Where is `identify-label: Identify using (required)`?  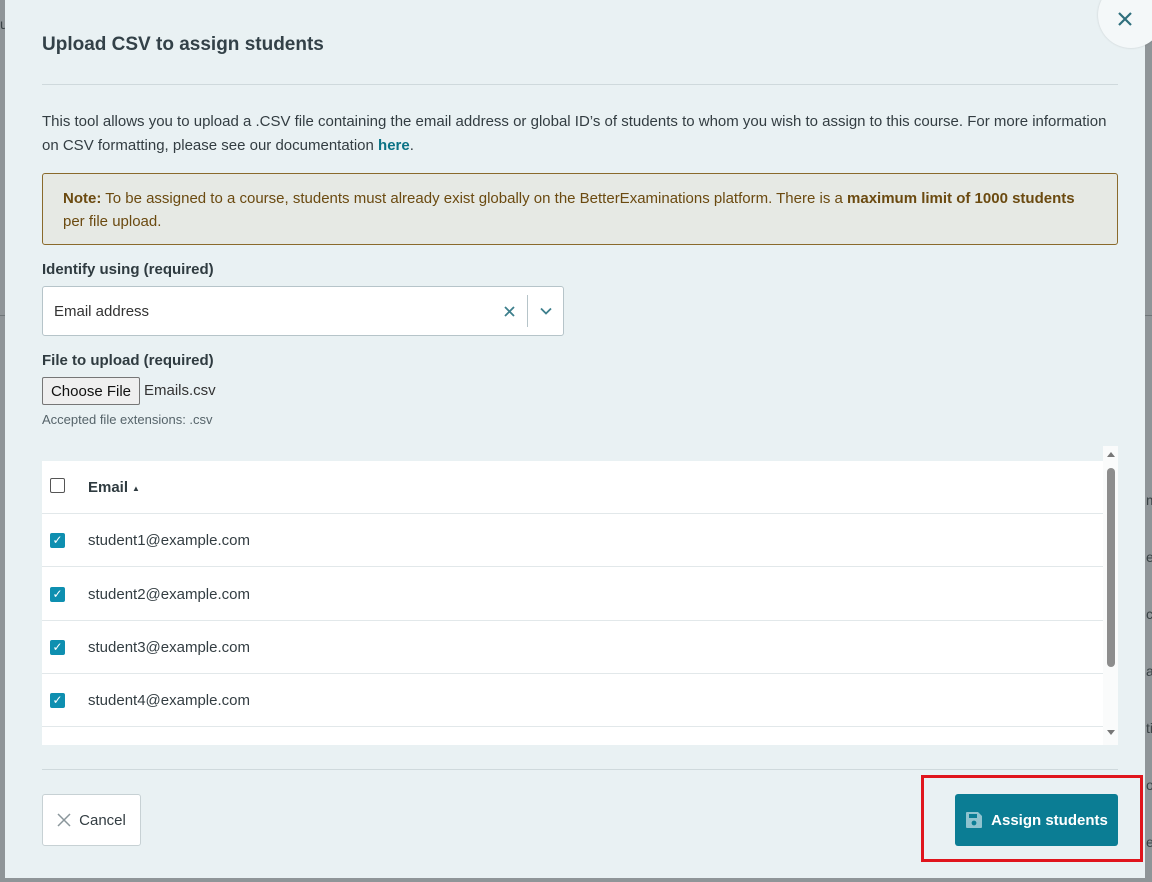
identify-label: Identify using (required) is located at coordinates (128, 269).